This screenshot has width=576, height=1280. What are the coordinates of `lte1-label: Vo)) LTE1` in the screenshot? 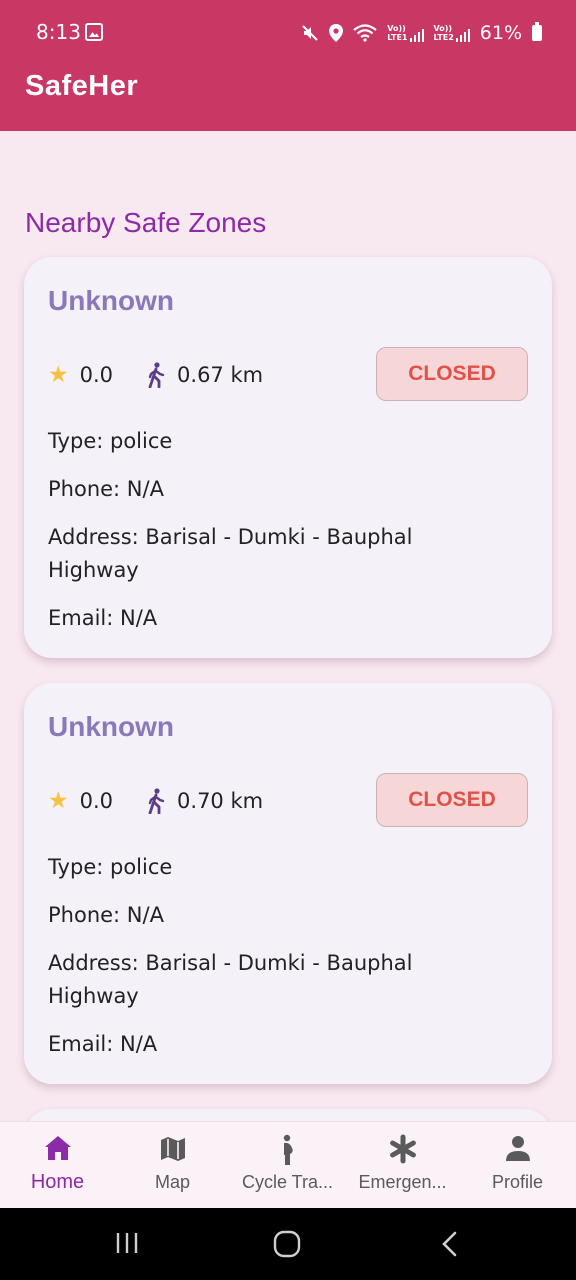 It's located at (397, 33).